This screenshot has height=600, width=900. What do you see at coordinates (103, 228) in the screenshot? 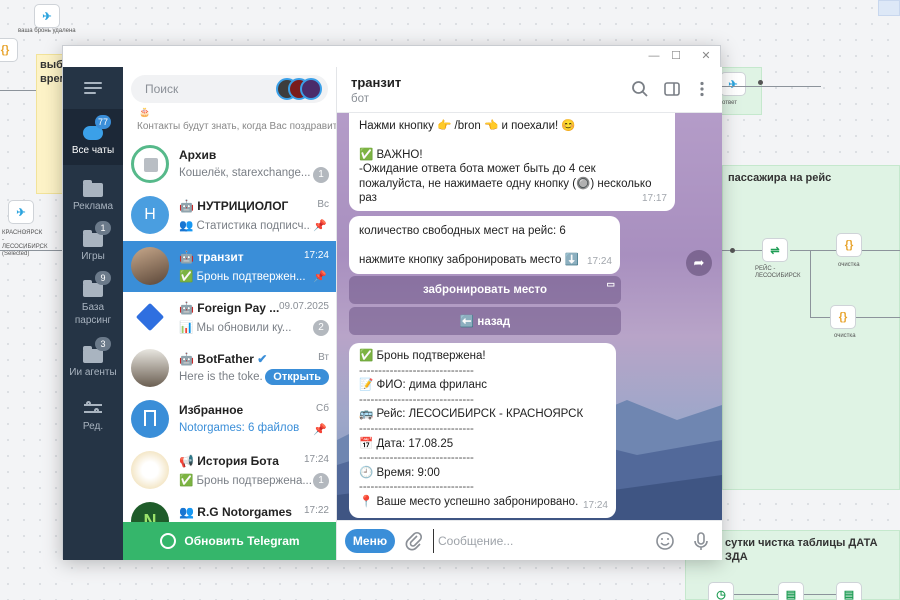
I see `folder-unread-badge: 1` at bounding box center [103, 228].